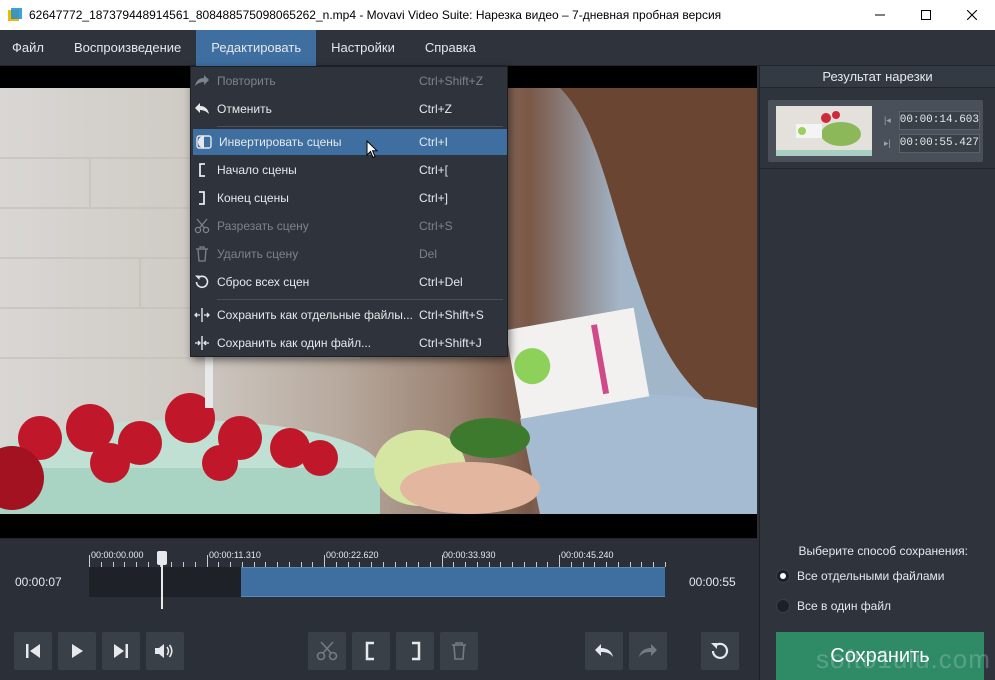  I want to click on save-option-single: Все в один файл, so click(833, 606).